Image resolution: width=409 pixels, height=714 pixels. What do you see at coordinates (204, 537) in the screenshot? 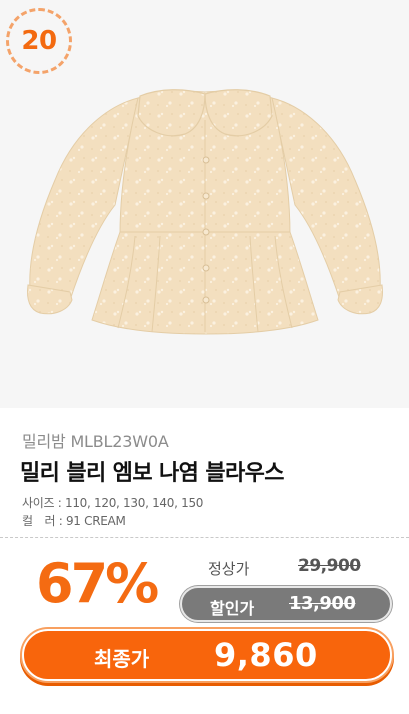
I see `divider` at bounding box center [204, 537].